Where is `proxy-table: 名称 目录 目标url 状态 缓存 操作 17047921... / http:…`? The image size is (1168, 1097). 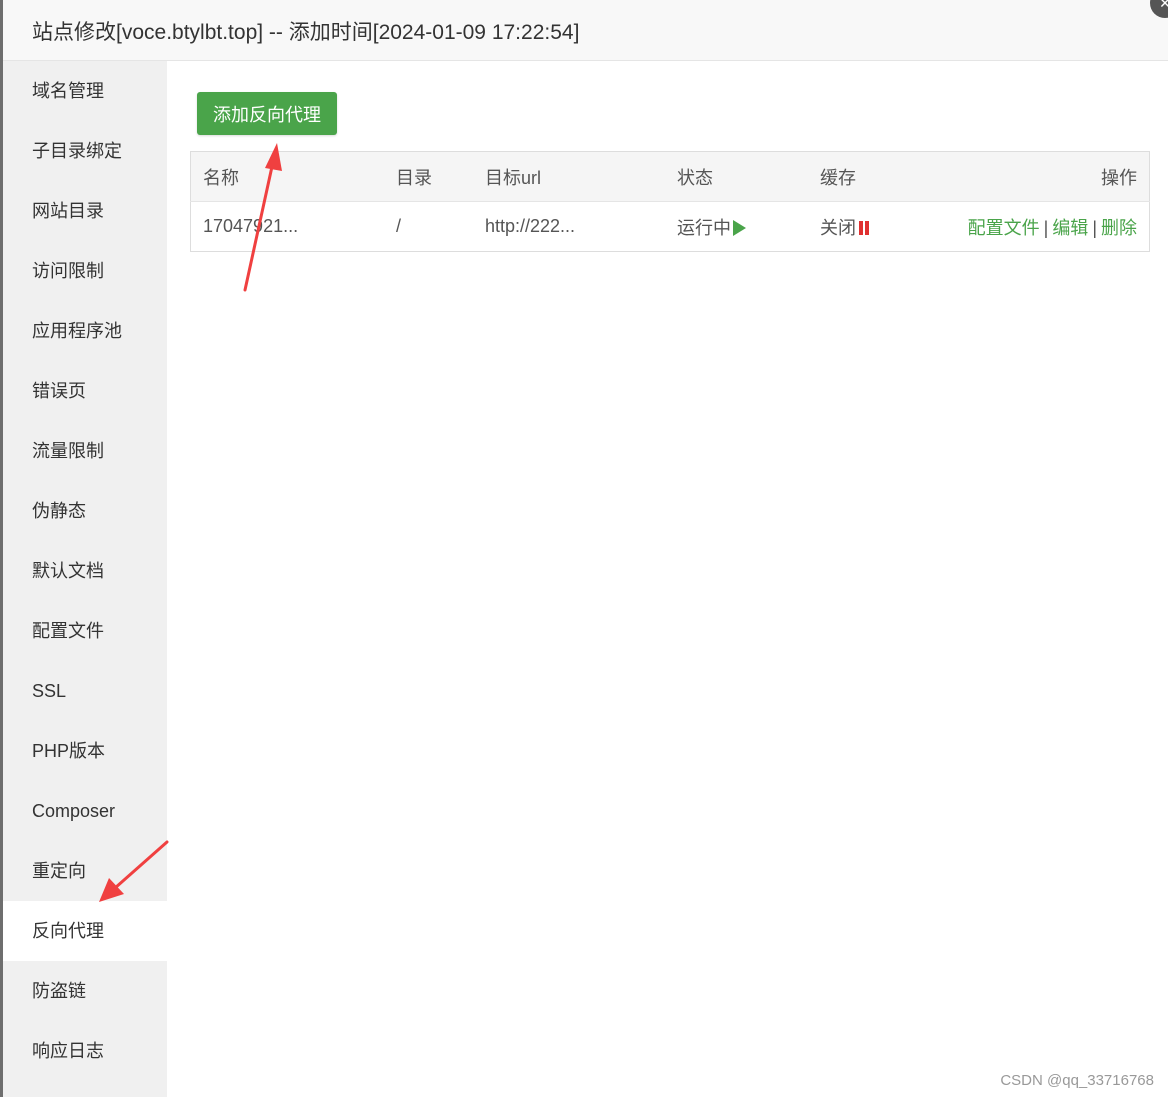 proxy-table: 名称 目录 目标url 状态 缓存 操作 17047921... / http:… is located at coordinates (670, 201).